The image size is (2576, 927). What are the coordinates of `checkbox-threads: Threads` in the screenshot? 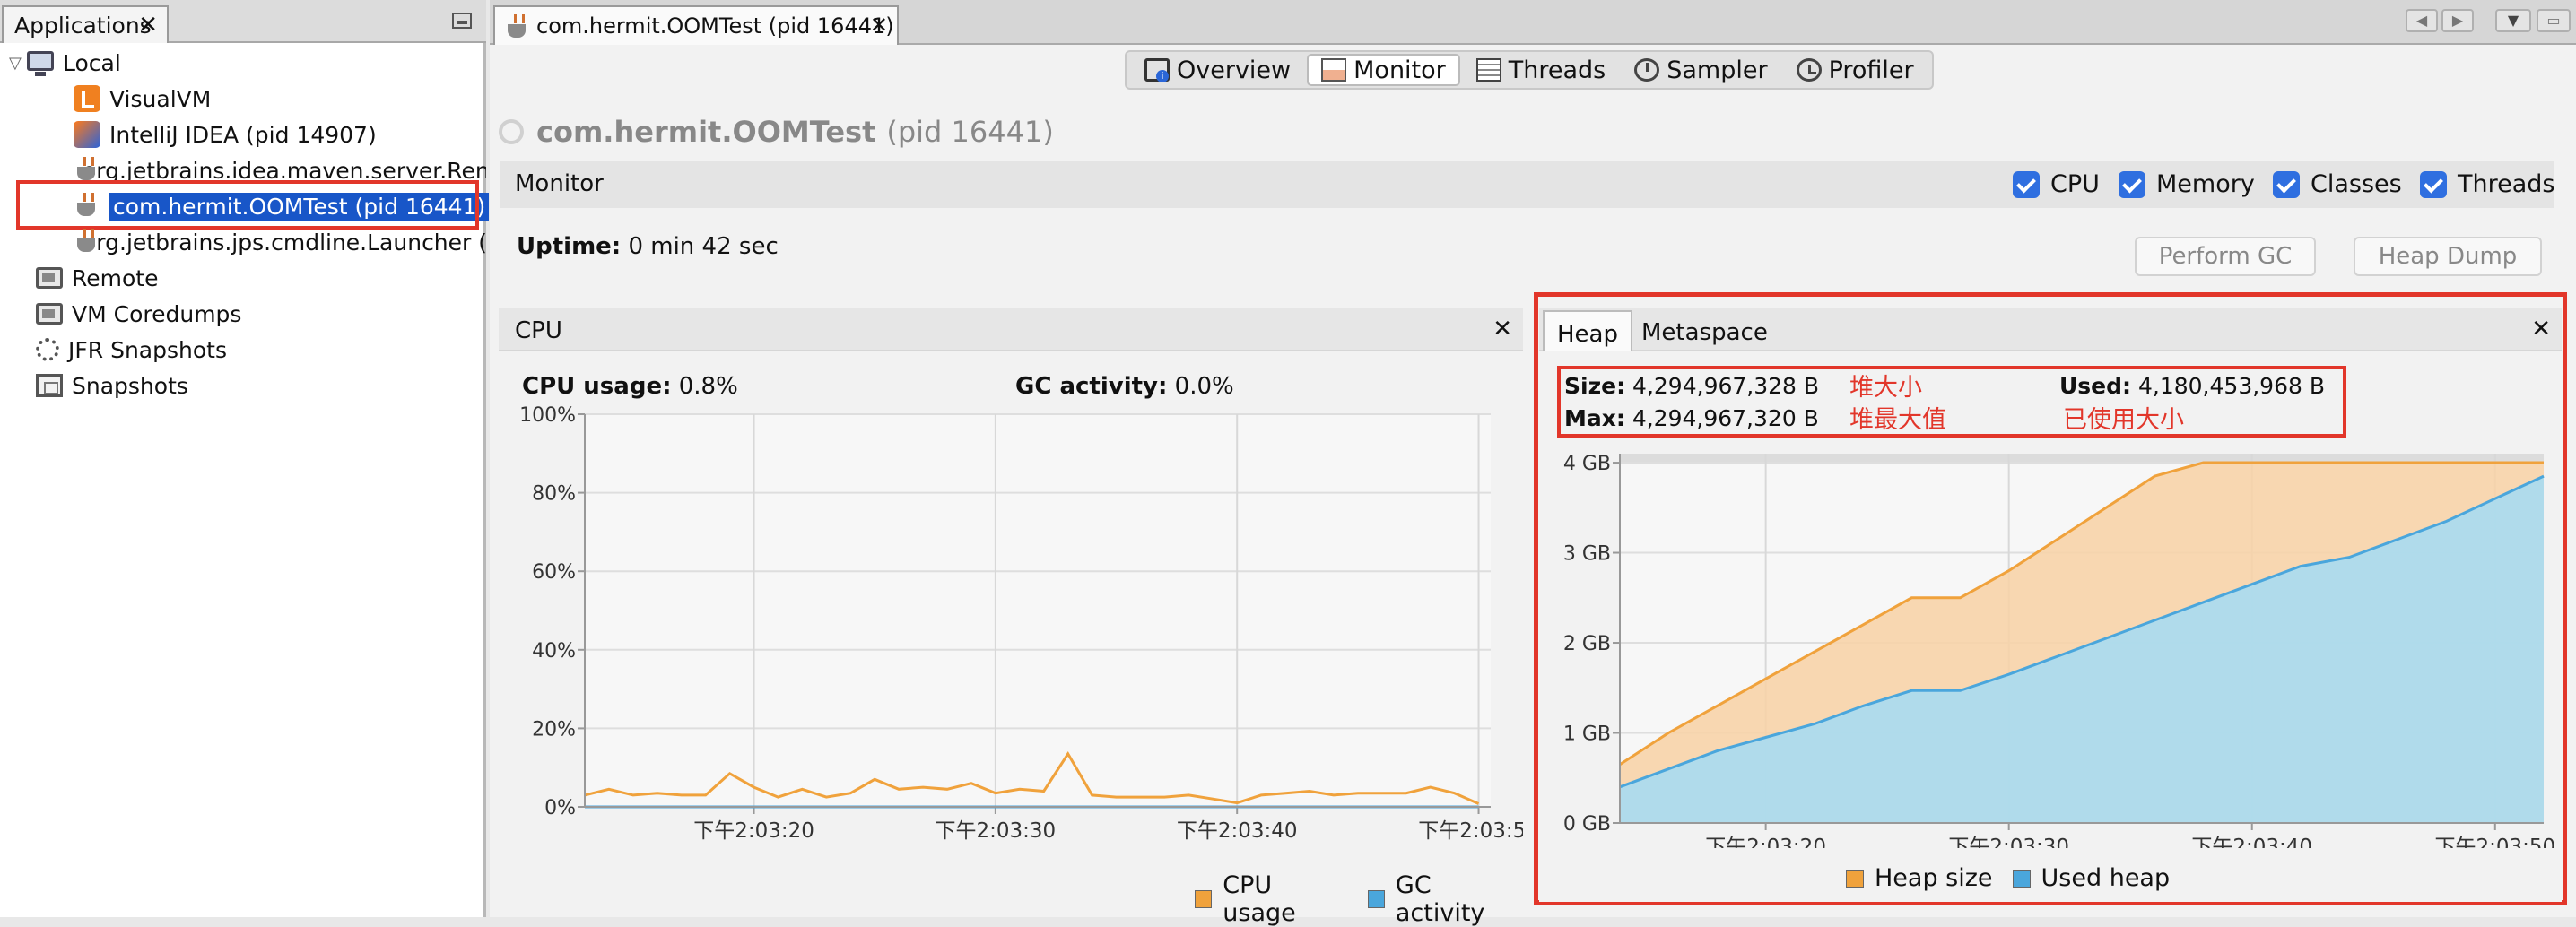 It's located at (2487, 184).